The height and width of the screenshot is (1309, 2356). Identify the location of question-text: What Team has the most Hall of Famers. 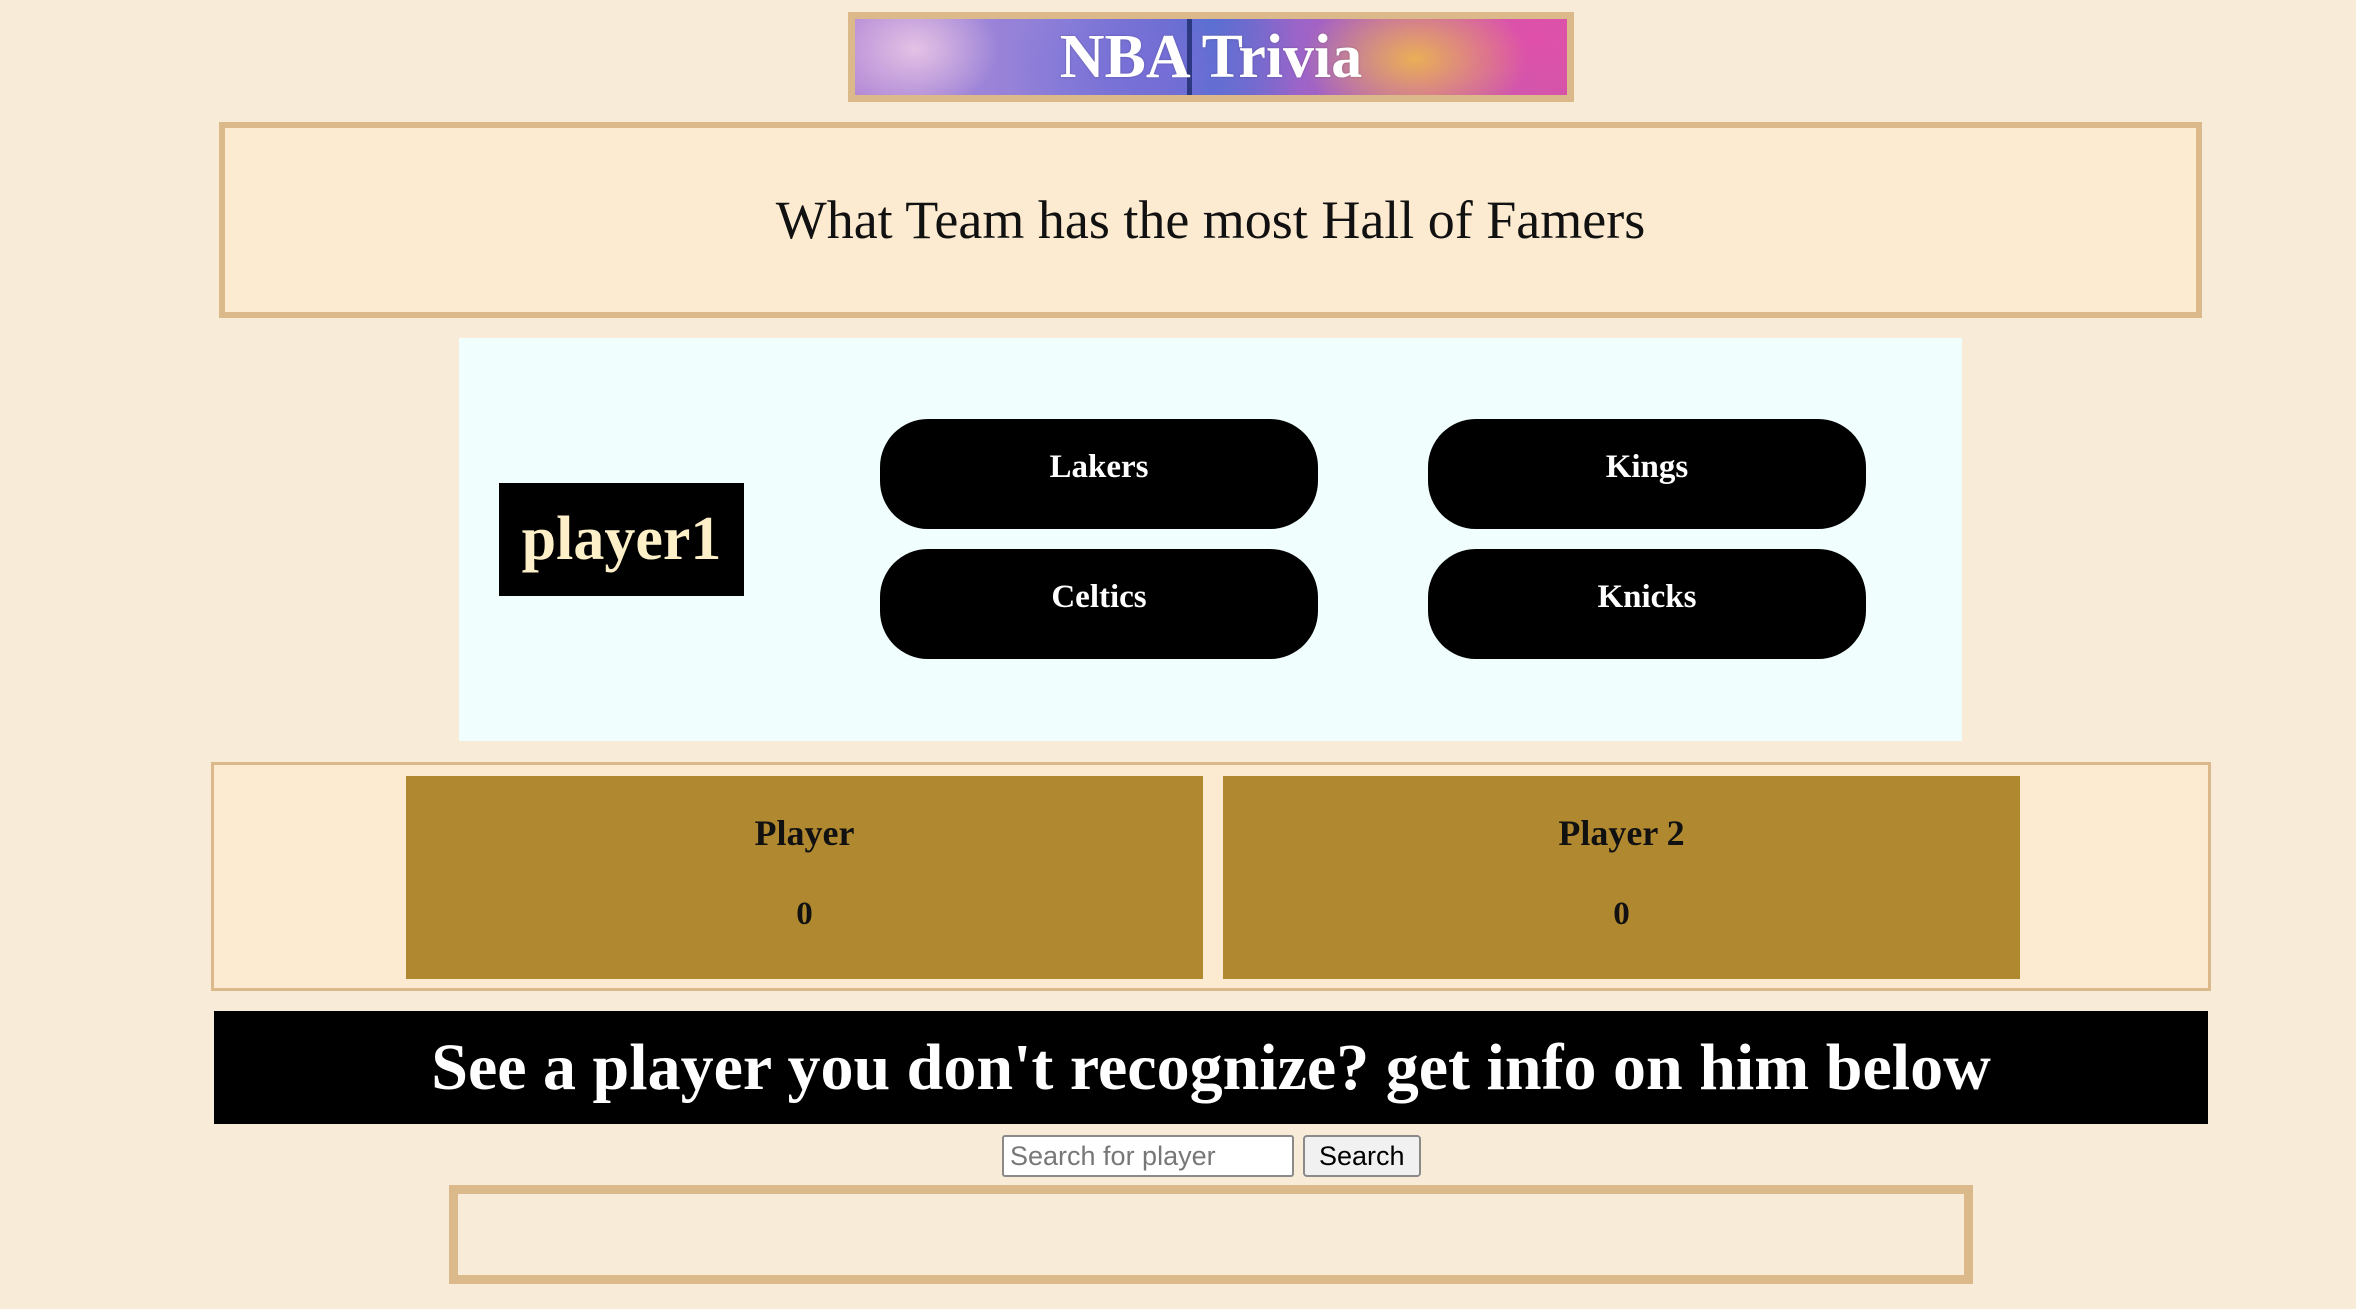
(1210, 220).